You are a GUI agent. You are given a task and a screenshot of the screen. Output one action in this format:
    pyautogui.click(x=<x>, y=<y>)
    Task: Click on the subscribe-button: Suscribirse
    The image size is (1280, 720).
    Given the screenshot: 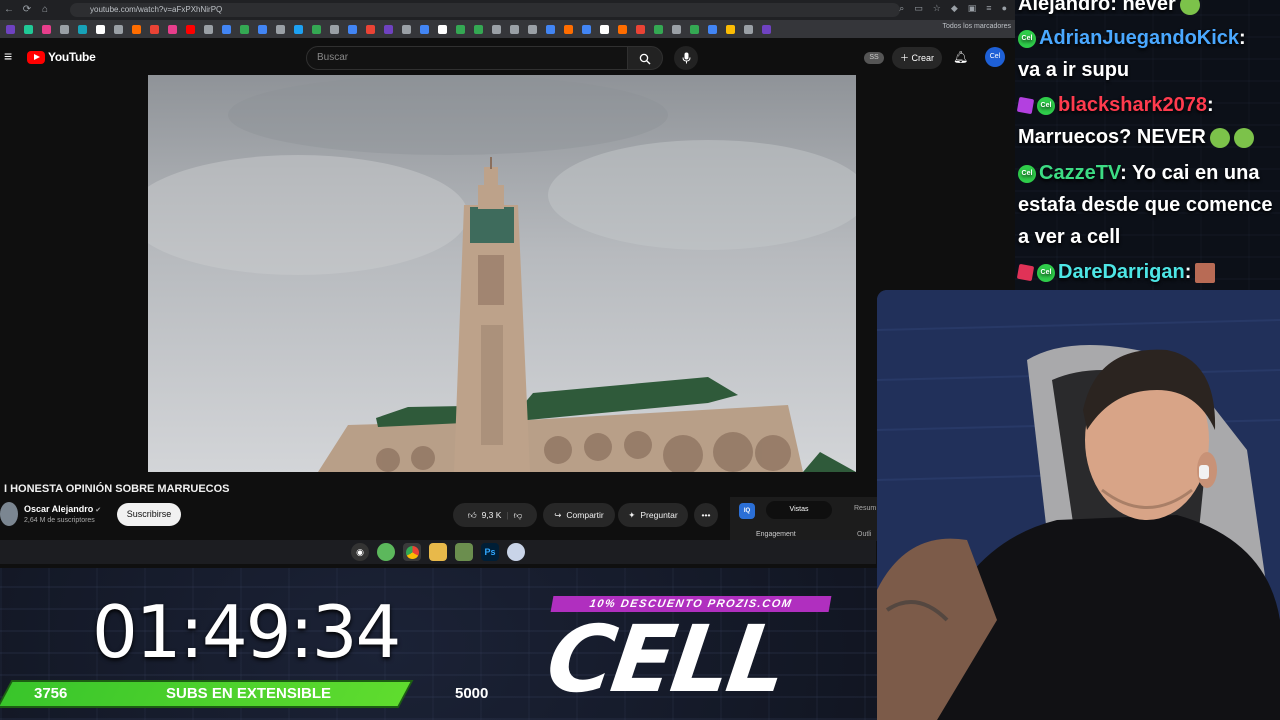 What is the action you would take?
    pyautogui.click(x=149, y=514)
    